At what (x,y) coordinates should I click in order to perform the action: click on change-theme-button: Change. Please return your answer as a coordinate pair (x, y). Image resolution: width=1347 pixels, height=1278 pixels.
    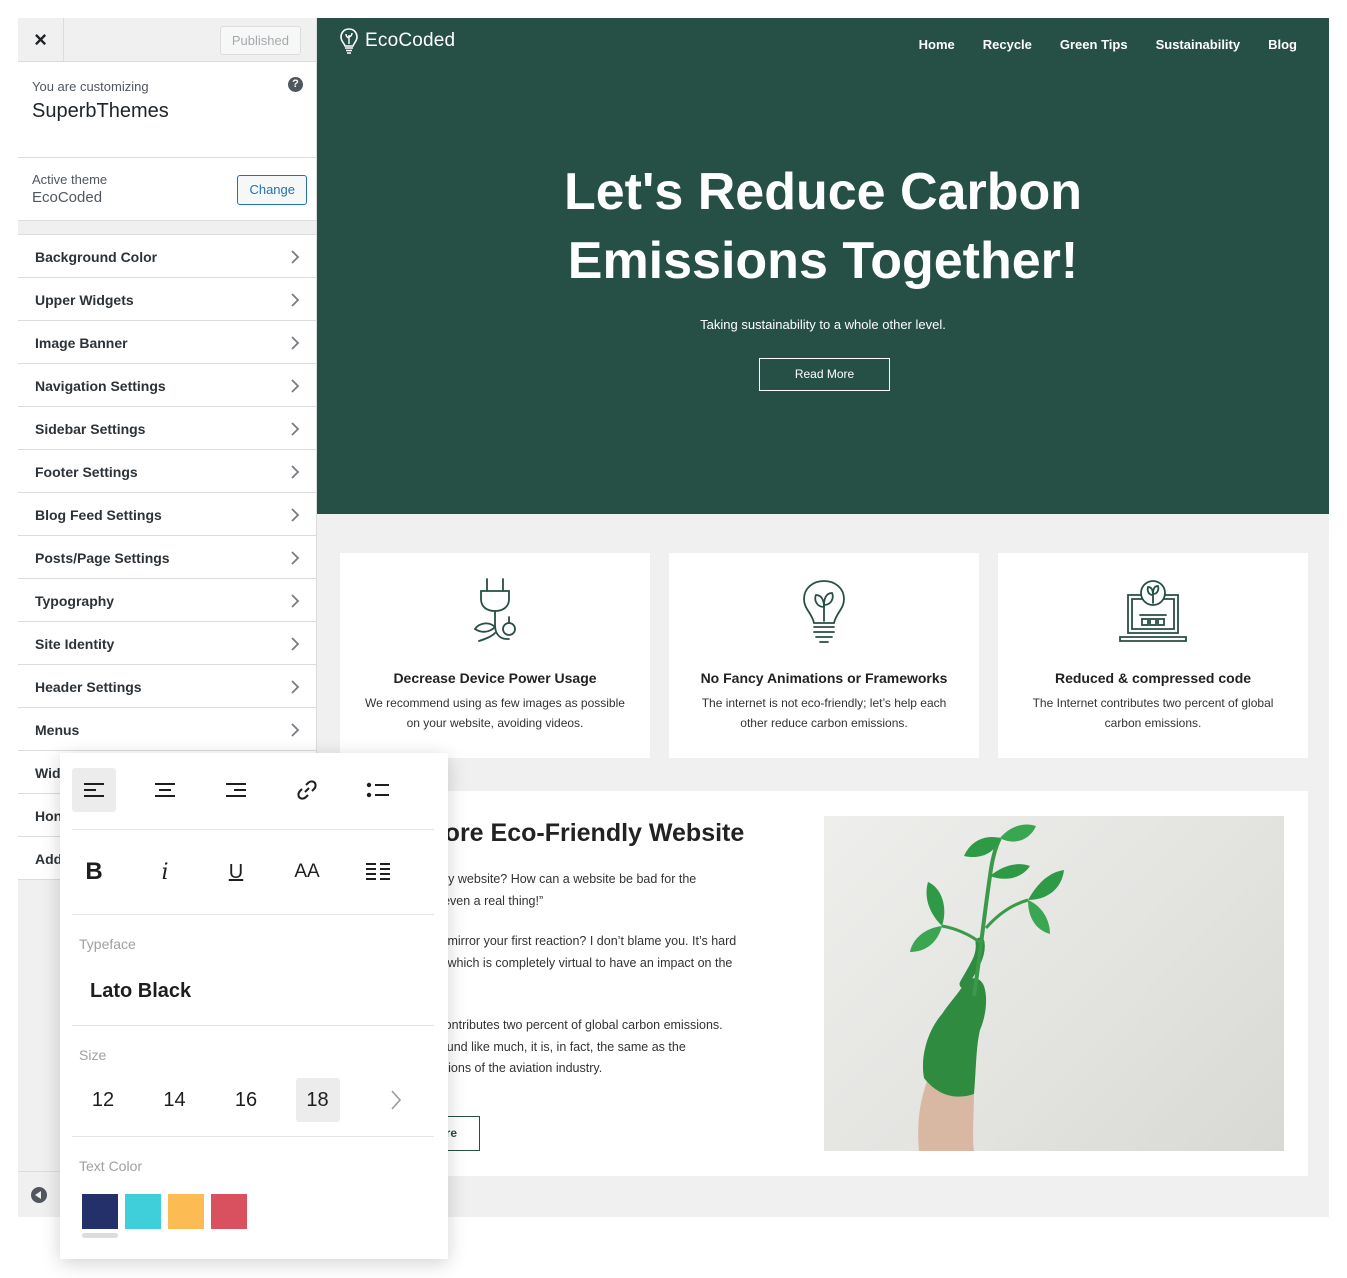
    Looking at the image, I should click on (272, 190).